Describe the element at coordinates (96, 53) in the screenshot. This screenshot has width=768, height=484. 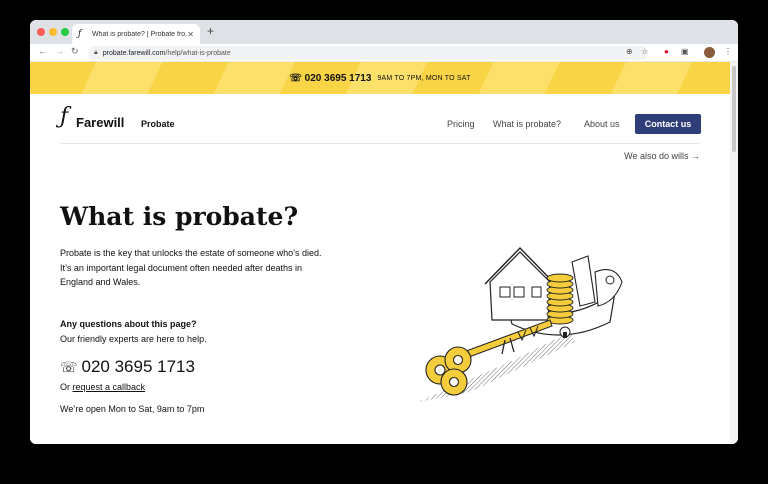
I see `lock-icon: 🔒︎` at that location.